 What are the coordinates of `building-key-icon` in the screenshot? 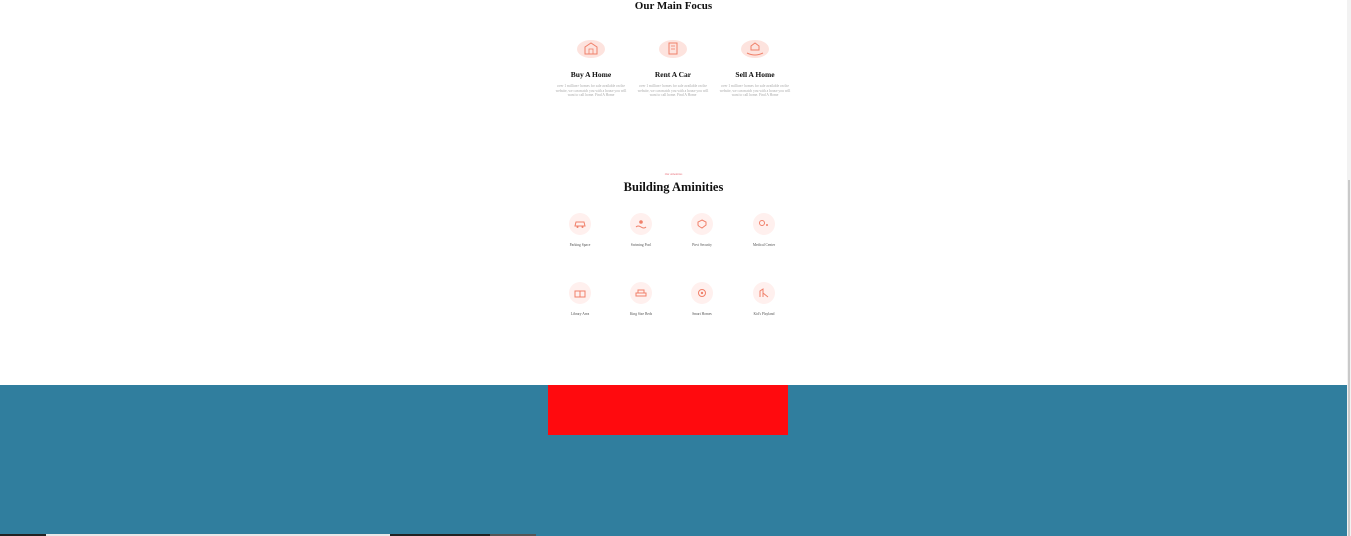 It's located at (673, 49).